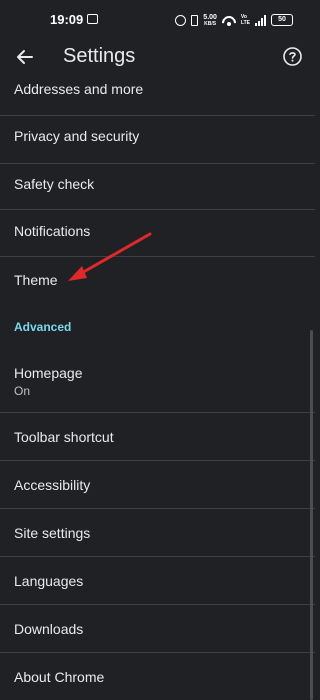 The width and height of the screenshot is (320, 700). What do you see at coordinates (210, 17) in the screenshot?
I see `network-speed-value: 5.00` at bounding box center [210, 17].